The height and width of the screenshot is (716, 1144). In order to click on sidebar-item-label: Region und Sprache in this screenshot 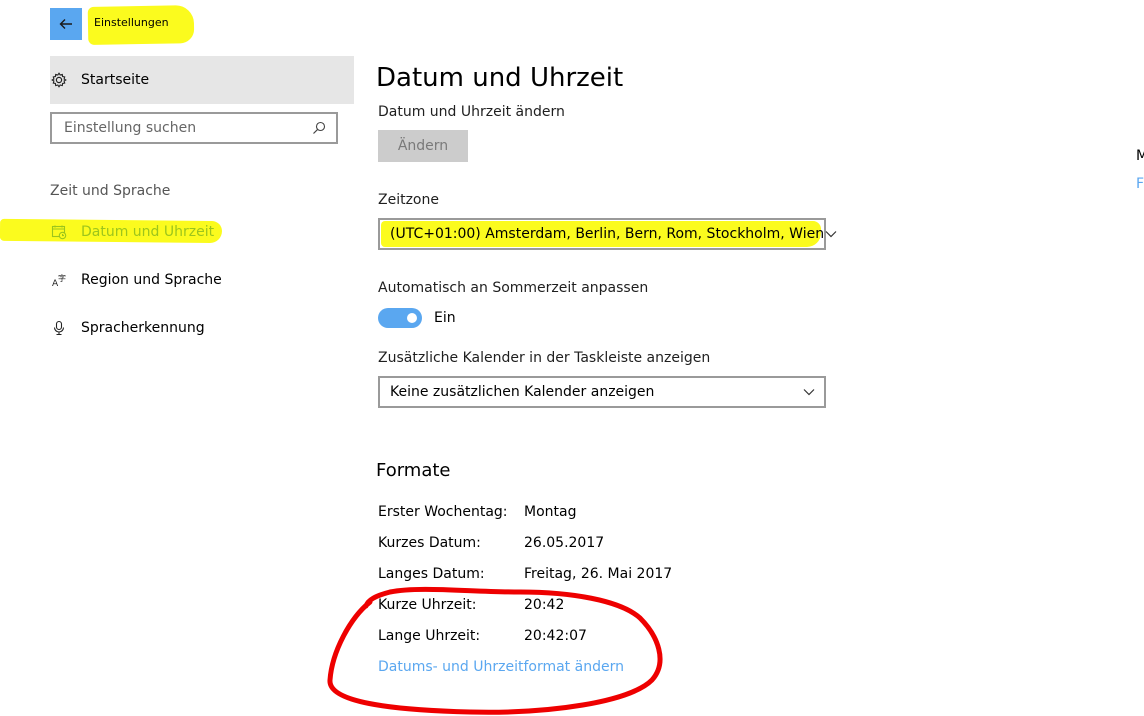, I will do `click(151, 280)`.